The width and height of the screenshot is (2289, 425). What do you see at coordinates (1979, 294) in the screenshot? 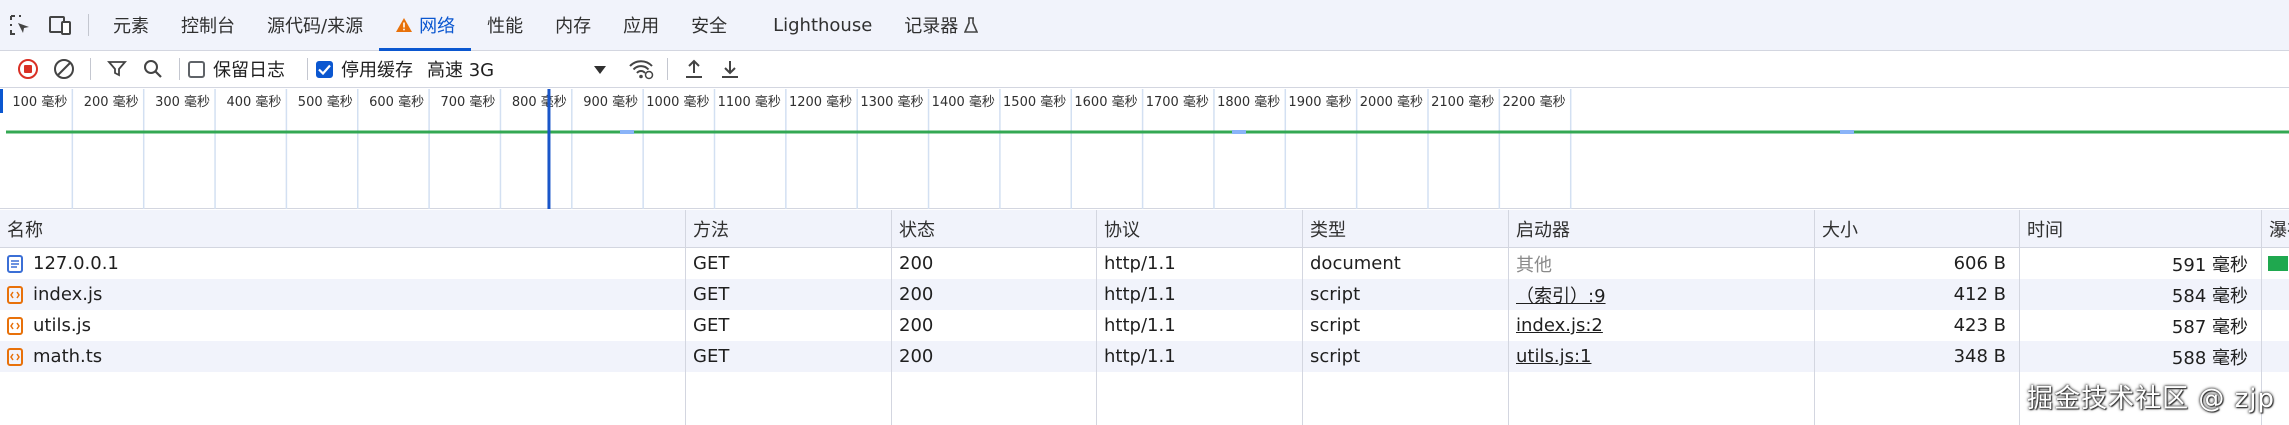
I see `cell-size: 412 B` at bounding box center [1979, 294].